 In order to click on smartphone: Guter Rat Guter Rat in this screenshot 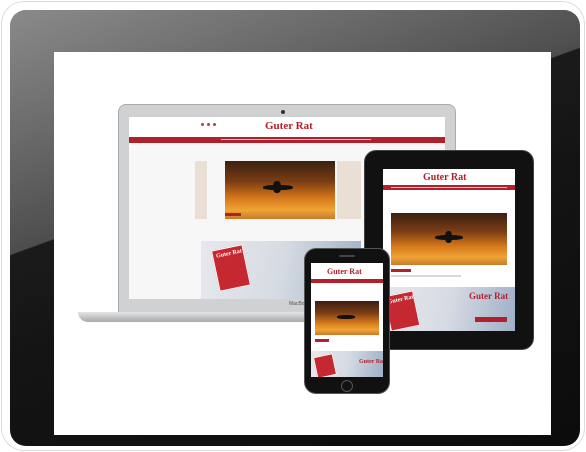, I will do `click(347, 321)`.